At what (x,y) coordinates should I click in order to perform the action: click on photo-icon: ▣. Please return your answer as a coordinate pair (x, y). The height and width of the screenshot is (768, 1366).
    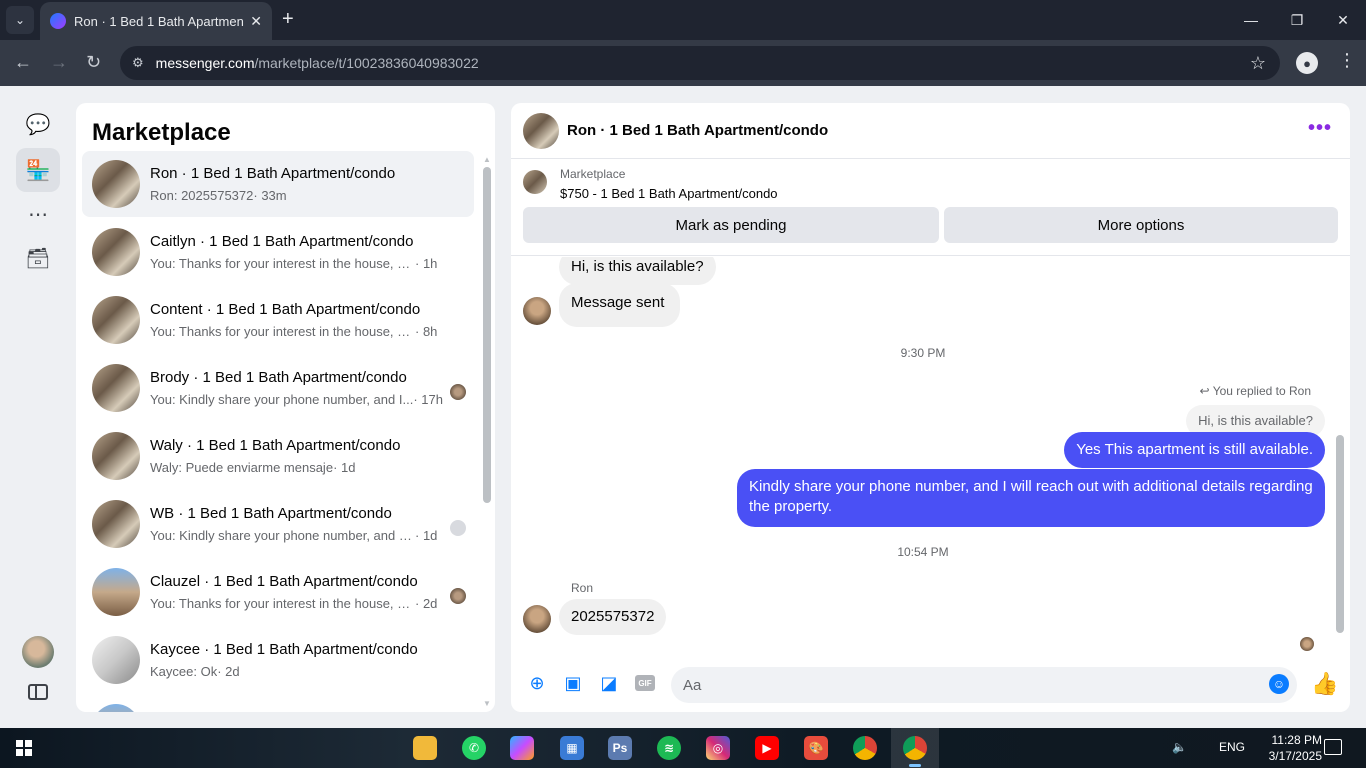
    Looking at the image, I should click on (573, 683).